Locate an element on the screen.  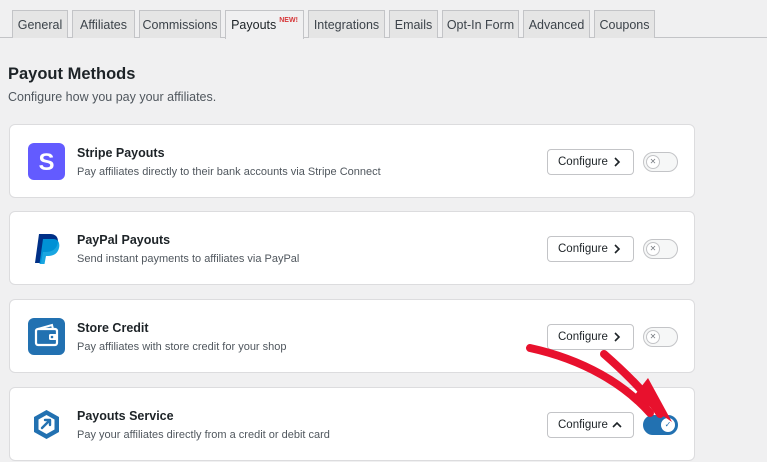
tab-label: Payouts is located at coordinates (254, 25).